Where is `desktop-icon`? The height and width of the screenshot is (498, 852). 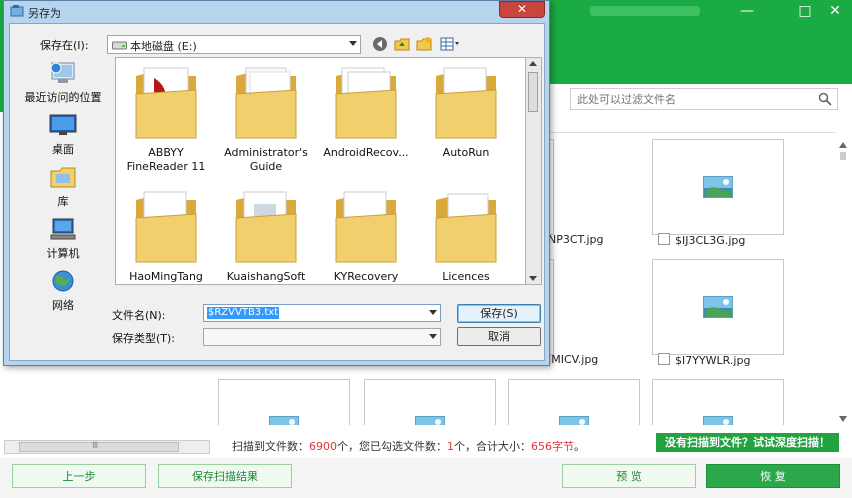
desktop-icon is located at coordinates (63, 124).